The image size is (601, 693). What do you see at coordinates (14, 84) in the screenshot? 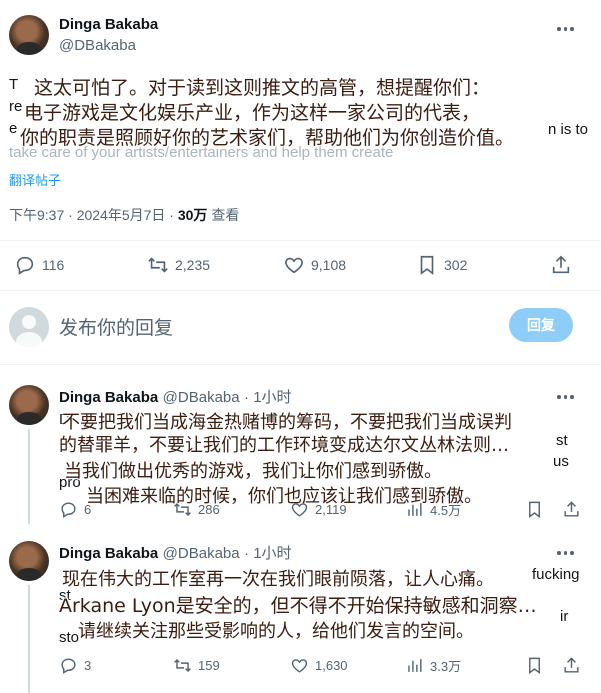
I see `tweet-text-line-1: T` at bounding box center [14, 84].